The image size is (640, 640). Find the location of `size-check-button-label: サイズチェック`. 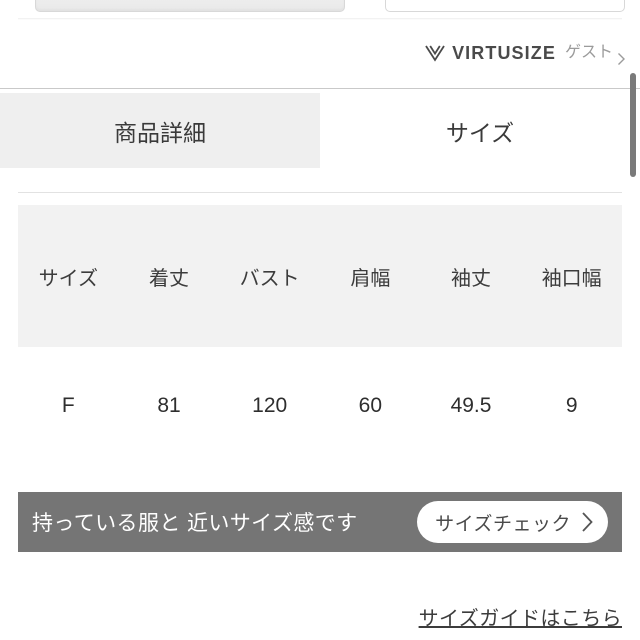

size-check-button-label: サイズチェック is located at coordinates (503, 524).